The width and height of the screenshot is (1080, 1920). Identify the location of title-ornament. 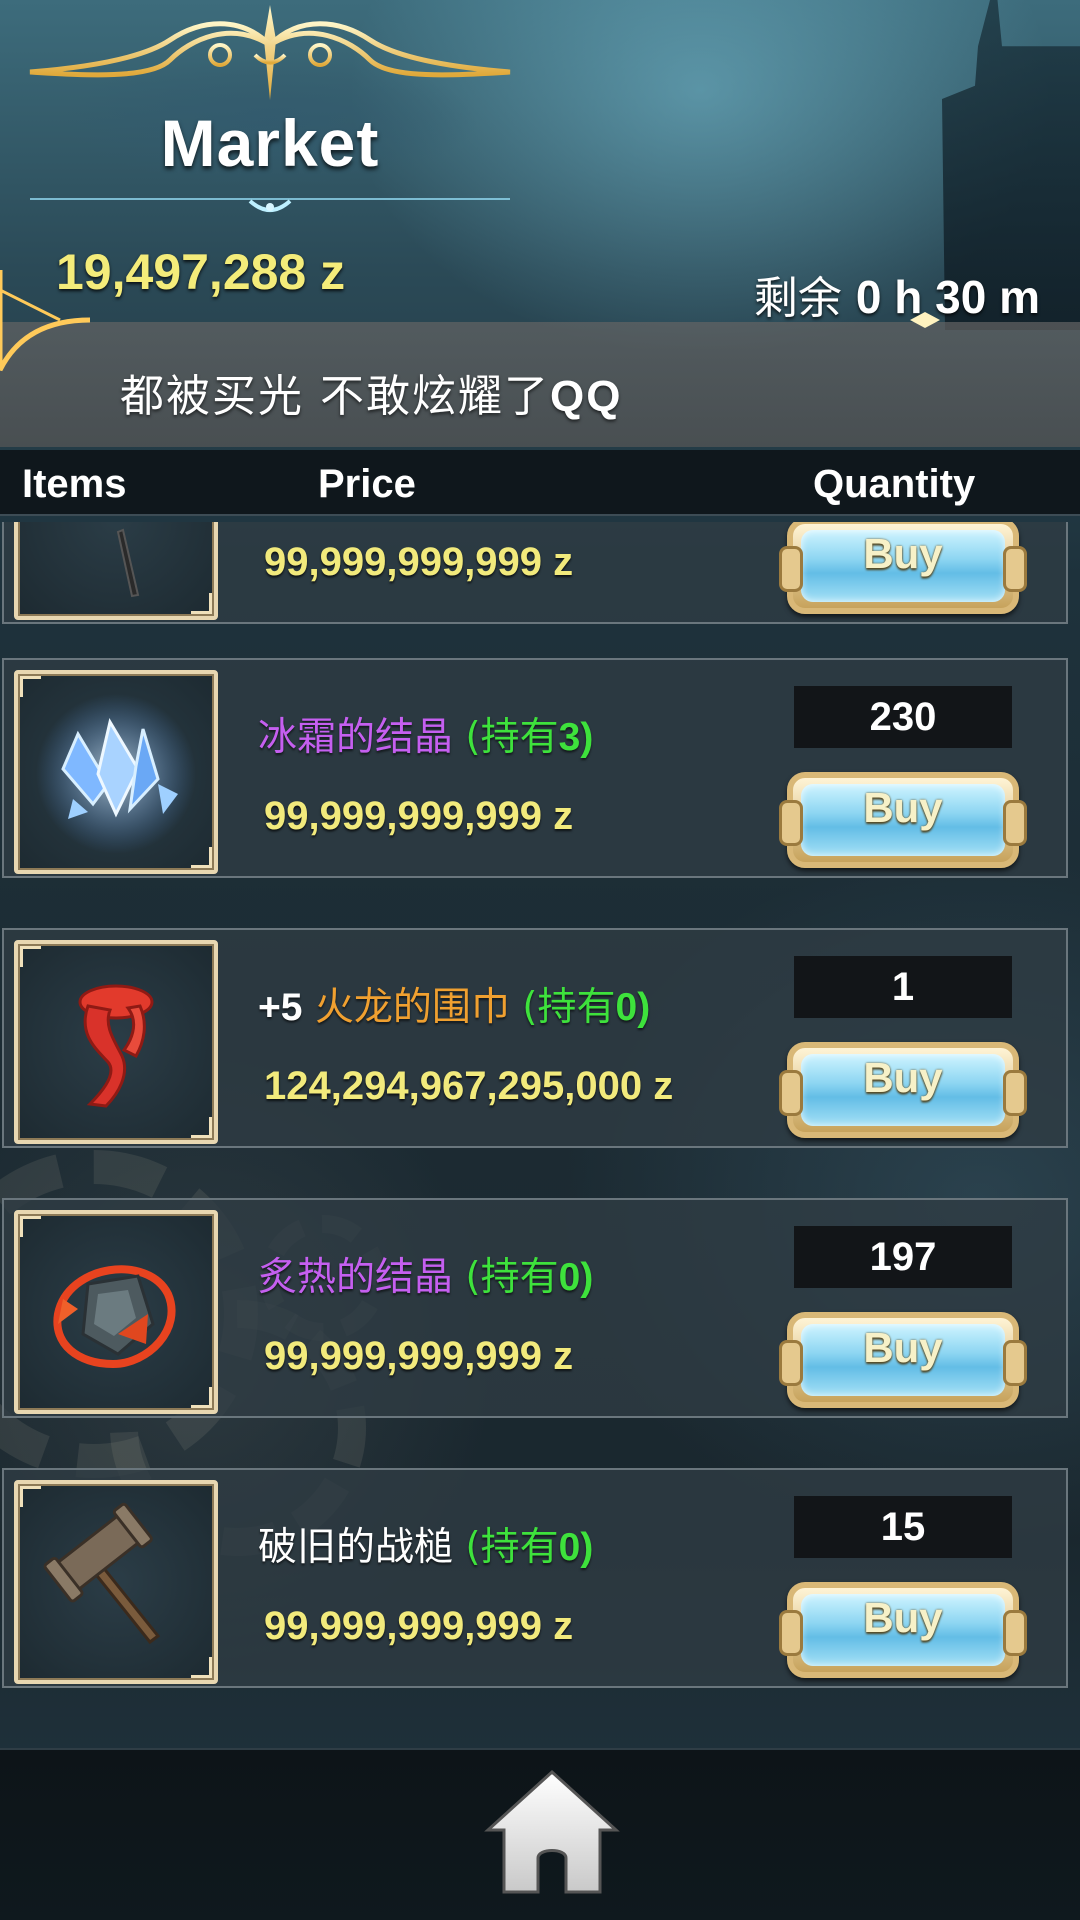
(270, 52).